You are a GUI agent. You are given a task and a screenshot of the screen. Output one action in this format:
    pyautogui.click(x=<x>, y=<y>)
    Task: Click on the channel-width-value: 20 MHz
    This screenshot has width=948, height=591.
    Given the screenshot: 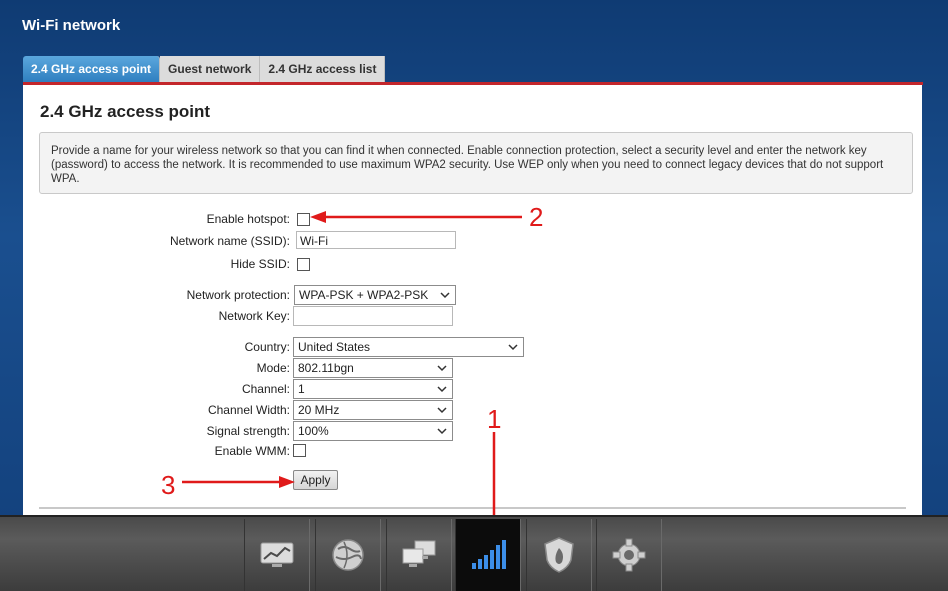 What is the action you would take?
    pyautogui.click(x=319, y=410)
    